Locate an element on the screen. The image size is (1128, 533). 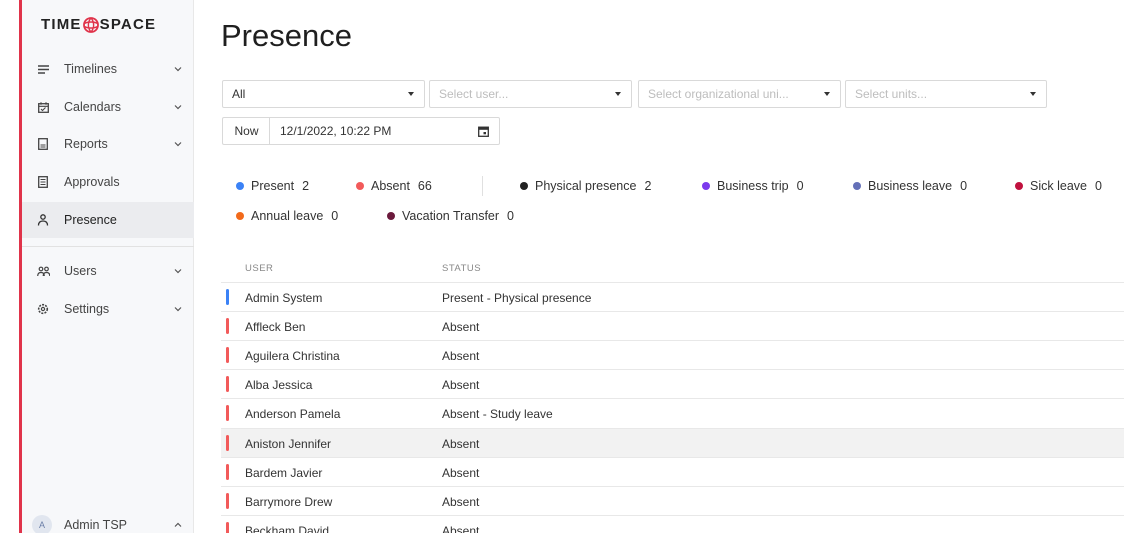
user-menu: A Admin TSP is located at coordinates (108, 521).